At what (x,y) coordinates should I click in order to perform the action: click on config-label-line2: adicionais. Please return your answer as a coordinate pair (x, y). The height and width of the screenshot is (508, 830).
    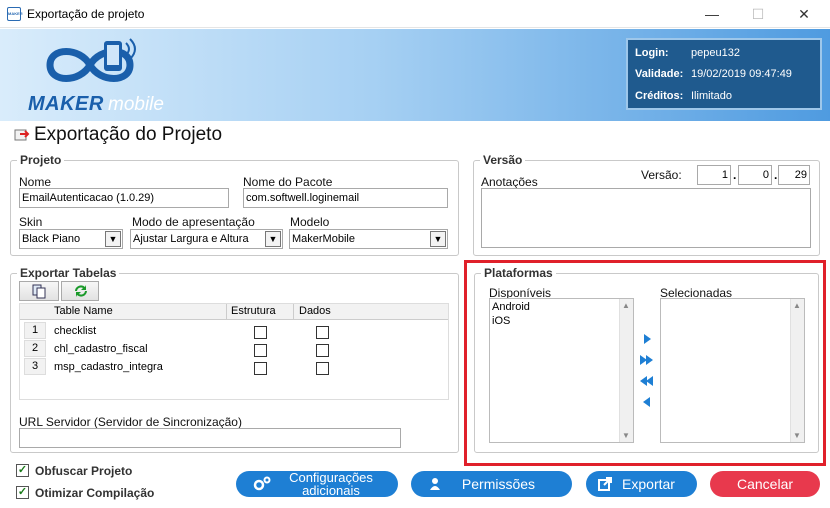
    Looking at the image, I should click on (331, 490).